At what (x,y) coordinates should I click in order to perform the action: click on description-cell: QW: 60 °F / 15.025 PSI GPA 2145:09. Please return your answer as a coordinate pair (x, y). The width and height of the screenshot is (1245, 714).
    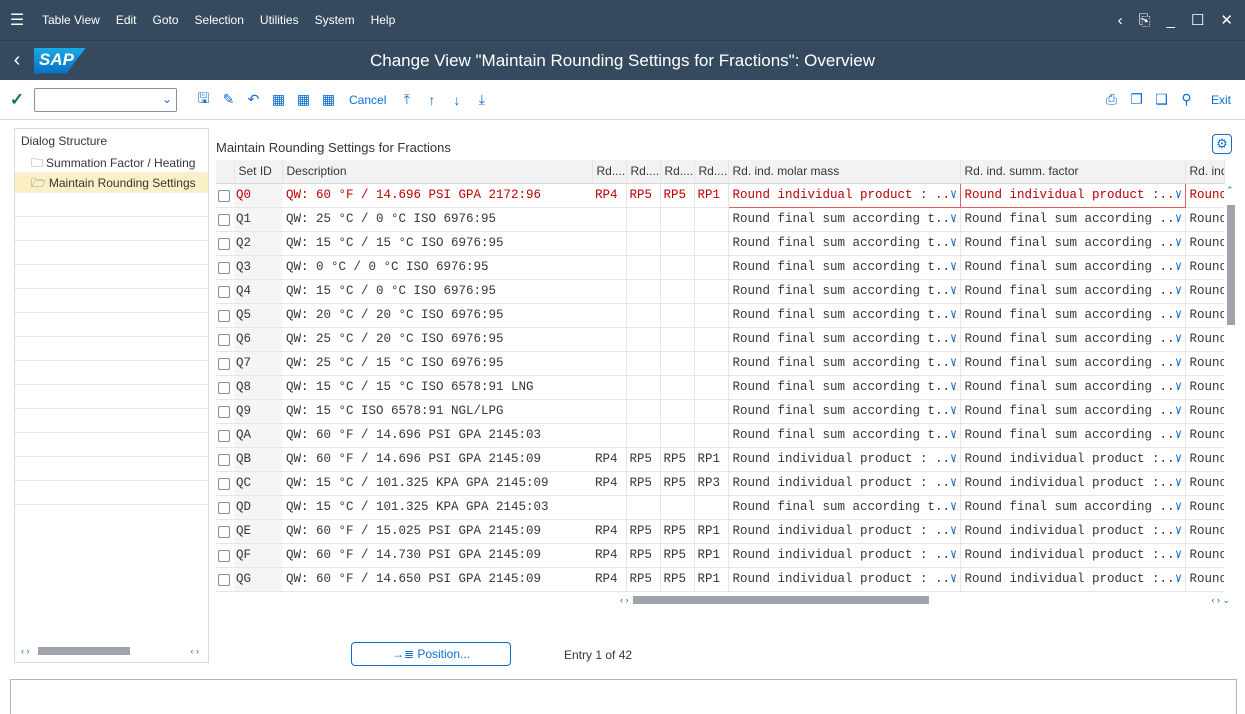
    Looking at the image, I should click on (437, 531).